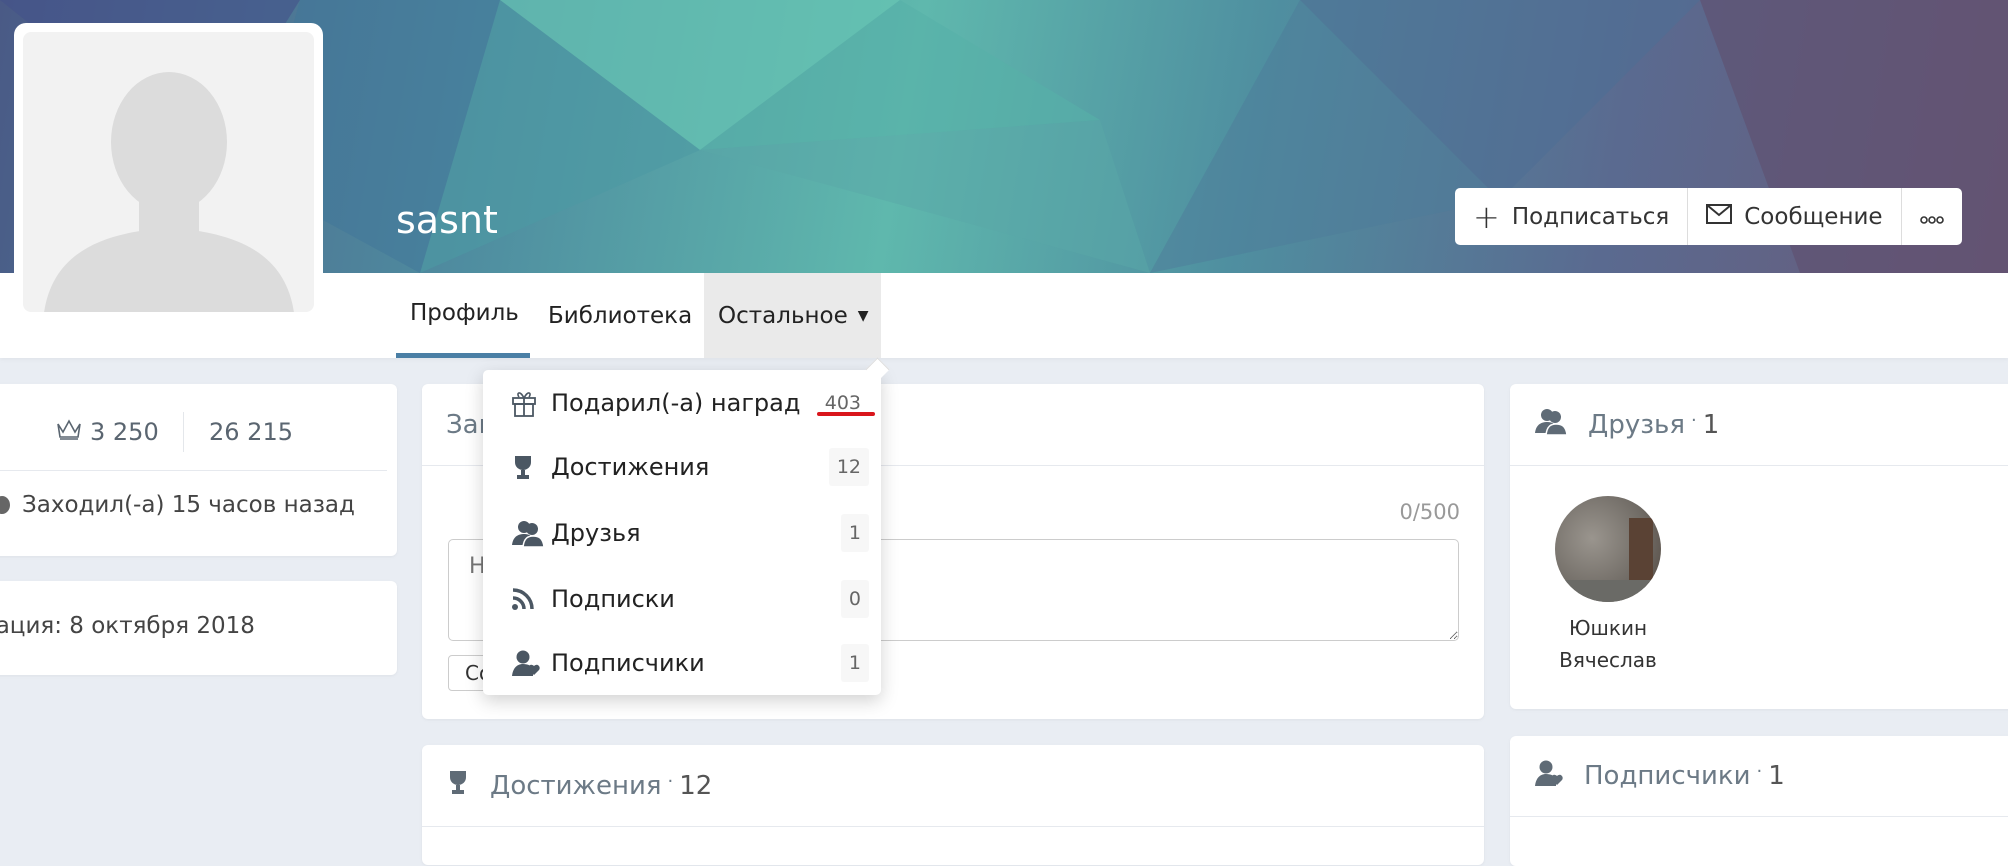  What do you see at coordinates (1429, 512) in the screenshot?
I see `char-counter: 0/500` at bounding box center [1429, 512].